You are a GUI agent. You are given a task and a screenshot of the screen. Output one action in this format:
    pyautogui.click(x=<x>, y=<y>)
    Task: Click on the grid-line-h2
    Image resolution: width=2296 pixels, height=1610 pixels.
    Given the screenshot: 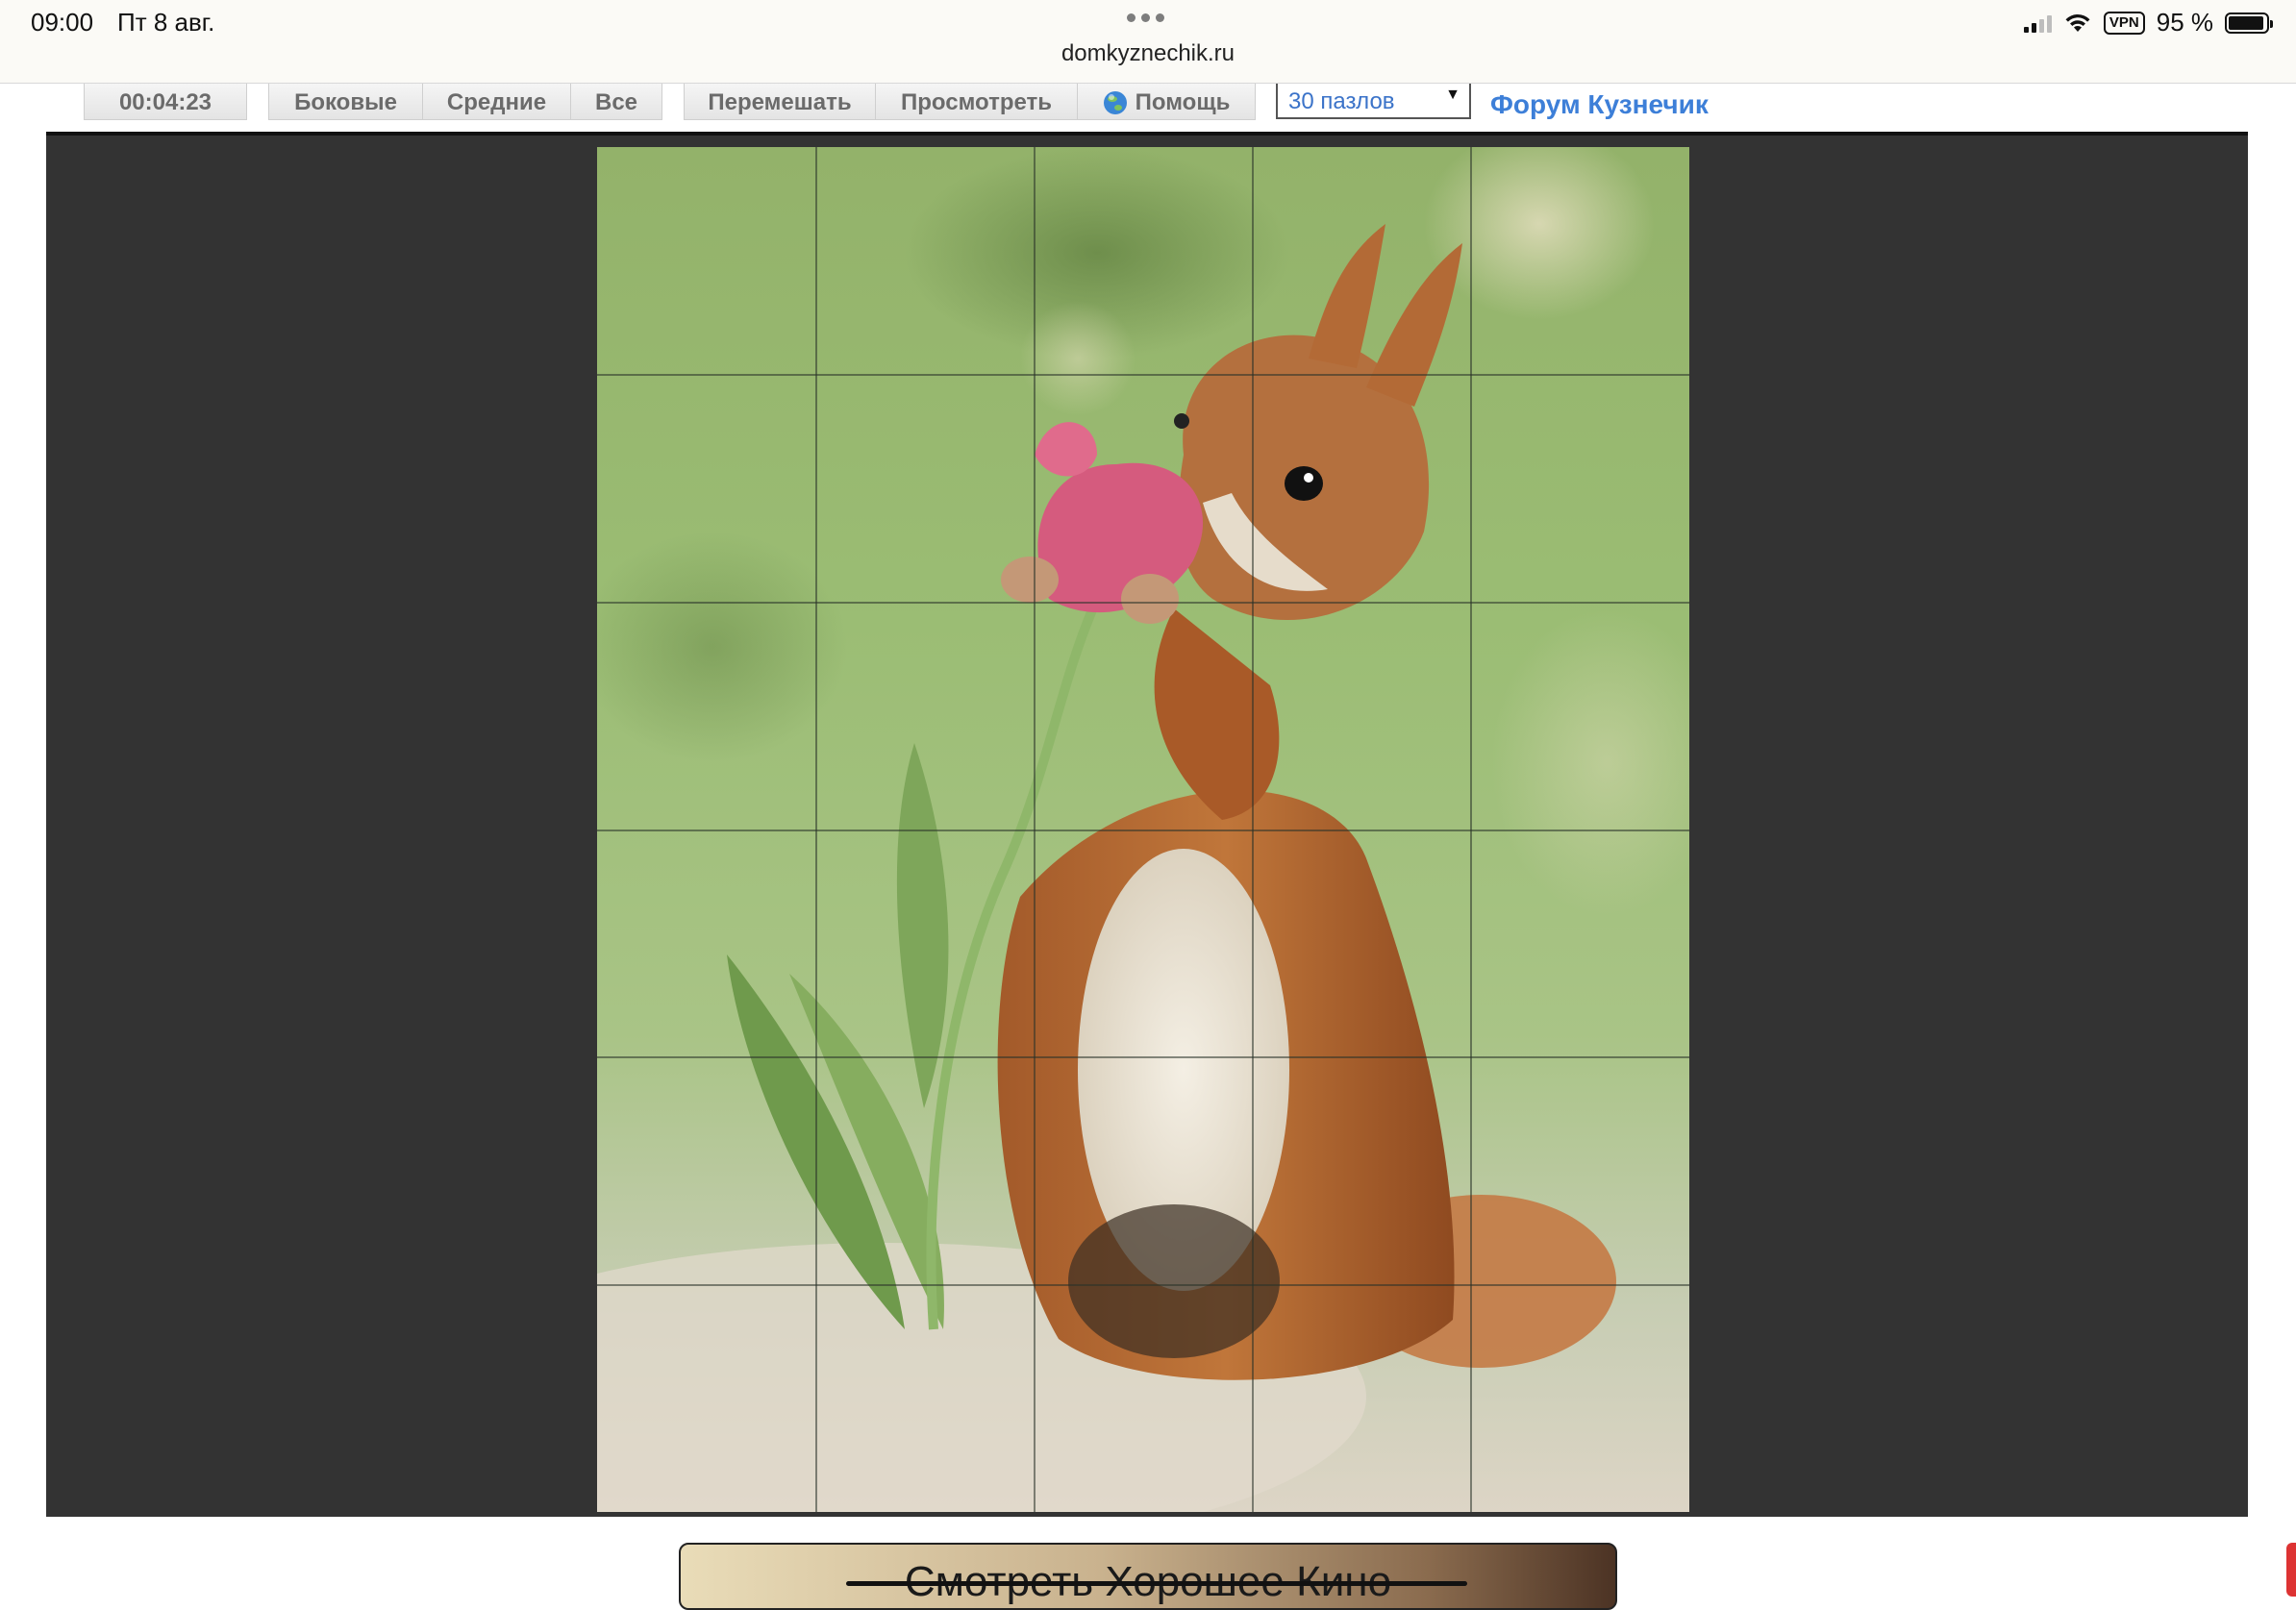 What is the action you would take?
    pyautogui.click(x=1143, y=603)
    